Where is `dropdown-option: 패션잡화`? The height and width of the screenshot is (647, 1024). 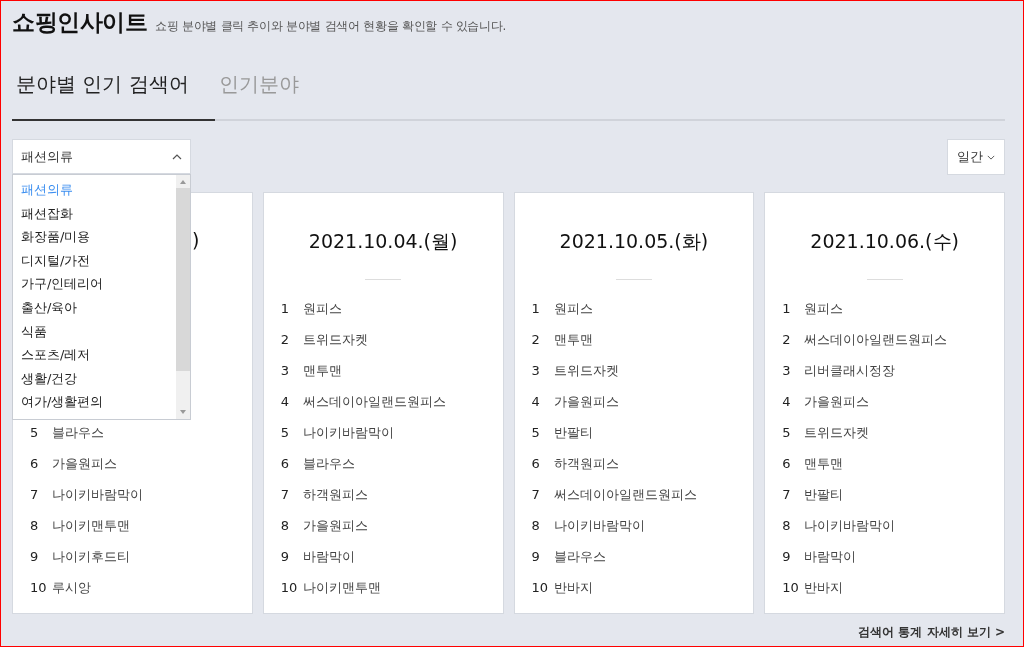
dropdown-option: 패션잡화 is located at coordinates (94, 213).